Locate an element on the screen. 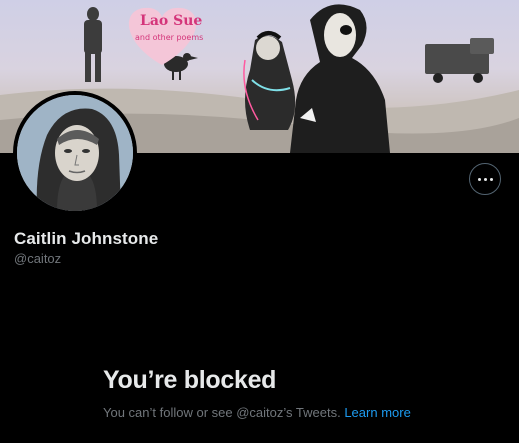  banner-title-text: Lao Sue is located at coordinates (171, 21).